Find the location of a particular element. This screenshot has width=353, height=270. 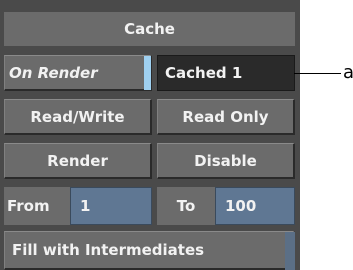

fill-intermediates-button: Fill with Intermediates is located at coordinates (149, 250).